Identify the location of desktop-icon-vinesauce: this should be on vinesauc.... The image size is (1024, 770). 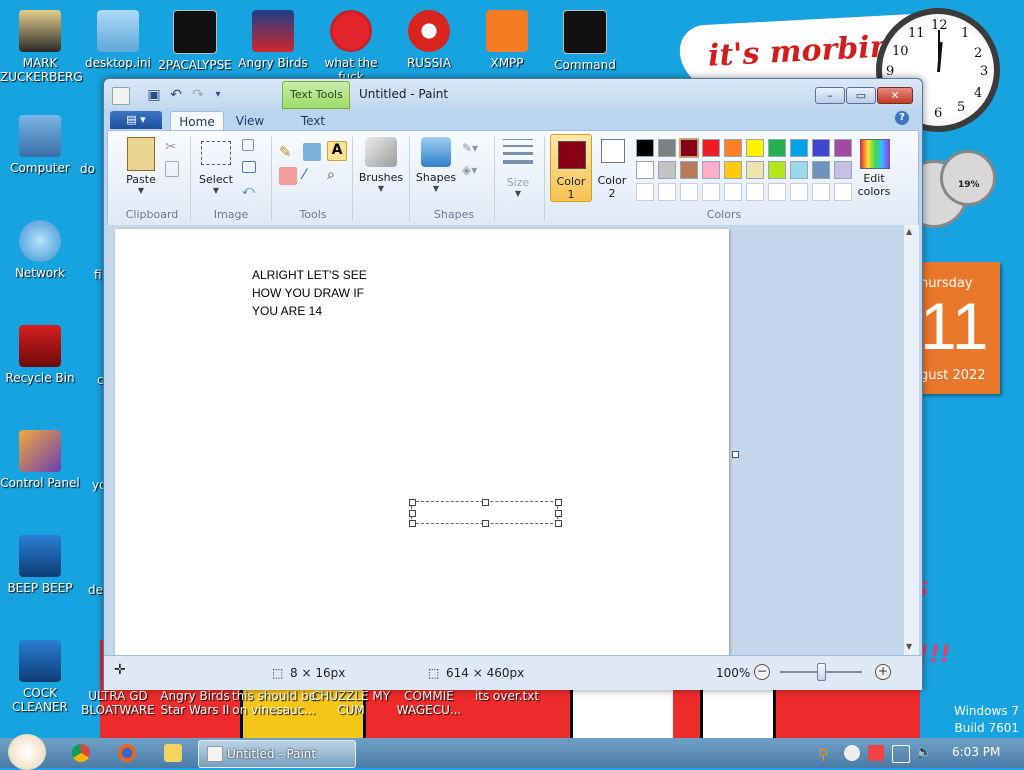
(274, 703).